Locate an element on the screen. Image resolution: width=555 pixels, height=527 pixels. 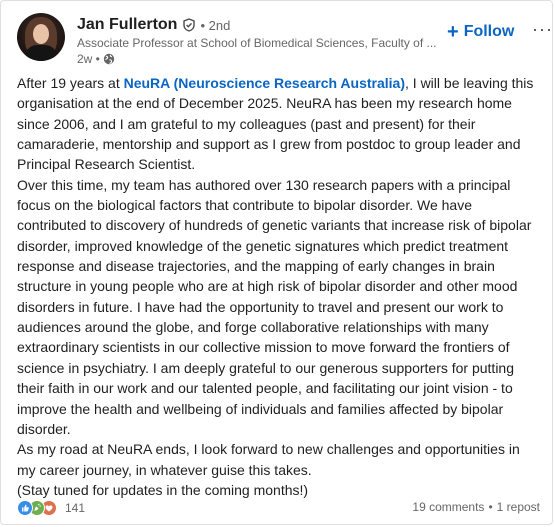
post-meta: 2w • is located at coordinates (96, 59).